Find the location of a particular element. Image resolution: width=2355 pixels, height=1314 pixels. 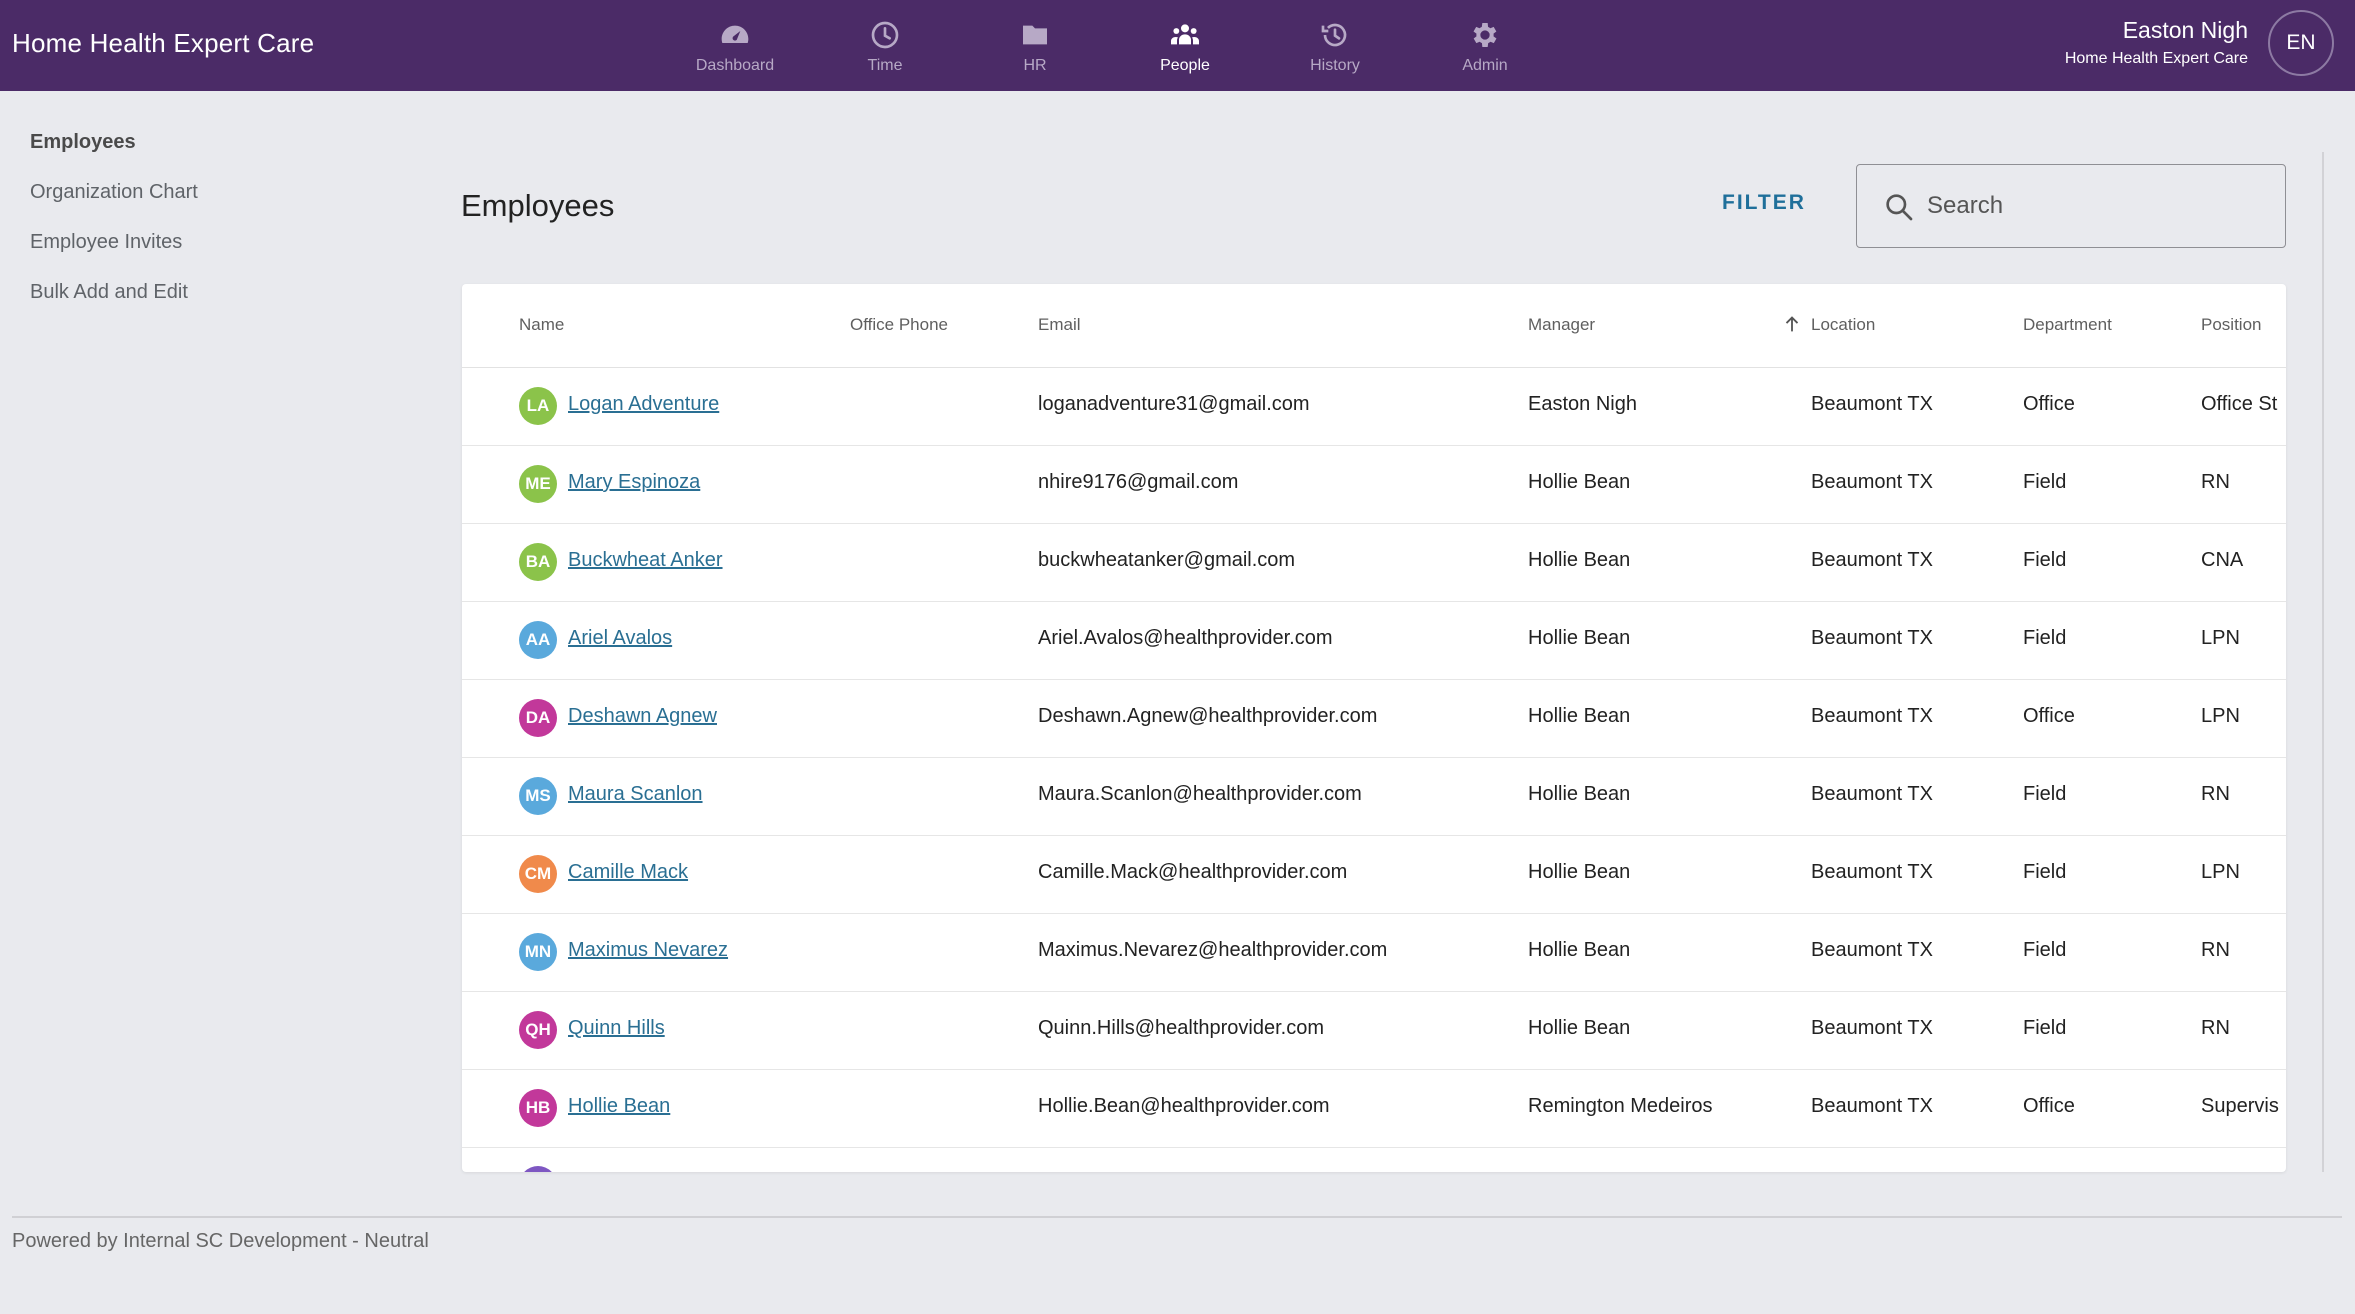

employee-name-link: Mary Espinoza is located at coordinates (634, 482).